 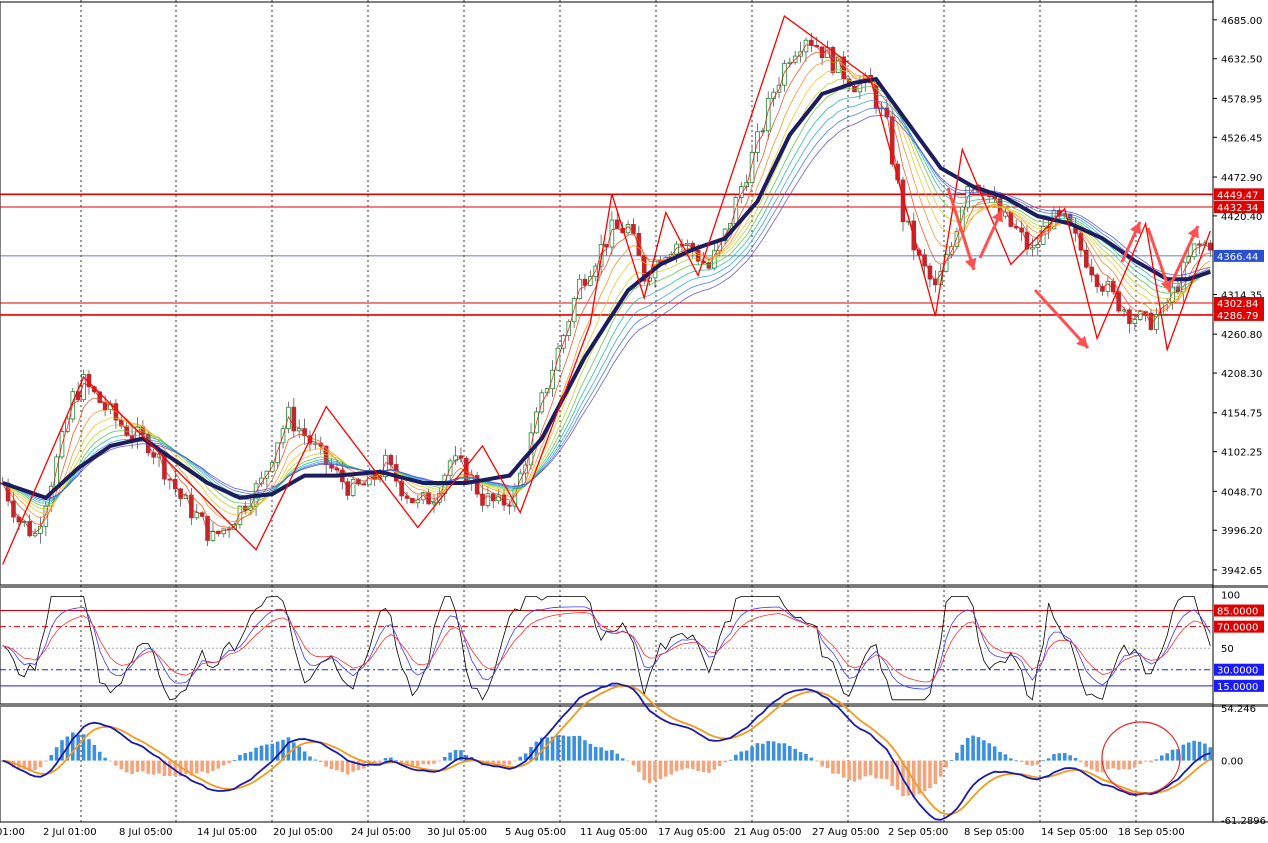 I want to click on time-tick-label: 11 Aug 05:00, so click(x=613, y=832).